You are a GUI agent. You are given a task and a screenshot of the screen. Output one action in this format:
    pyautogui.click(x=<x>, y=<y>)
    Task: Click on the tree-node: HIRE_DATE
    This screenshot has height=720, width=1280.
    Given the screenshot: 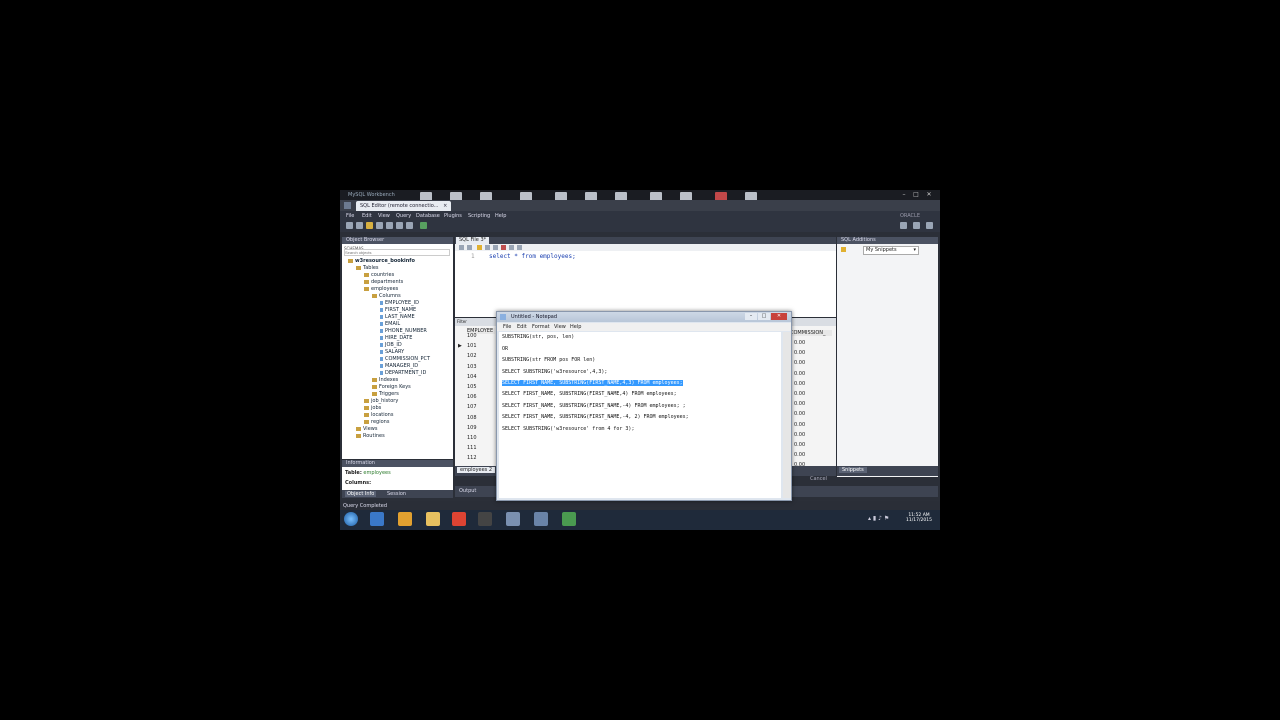 What is the action you would take?
    pyautogui.click(x=396, y=338)
    